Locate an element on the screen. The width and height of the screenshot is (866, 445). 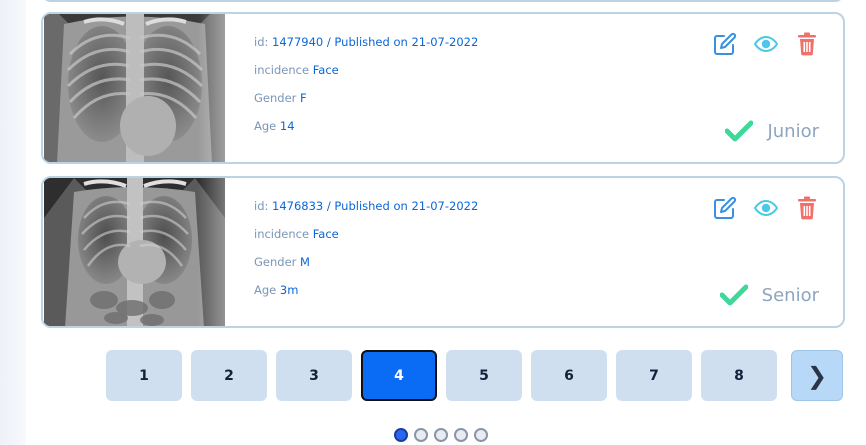
case-id-row: id: 1477940 / Published on 21-07-2022 is located at coordinates (366, 48).